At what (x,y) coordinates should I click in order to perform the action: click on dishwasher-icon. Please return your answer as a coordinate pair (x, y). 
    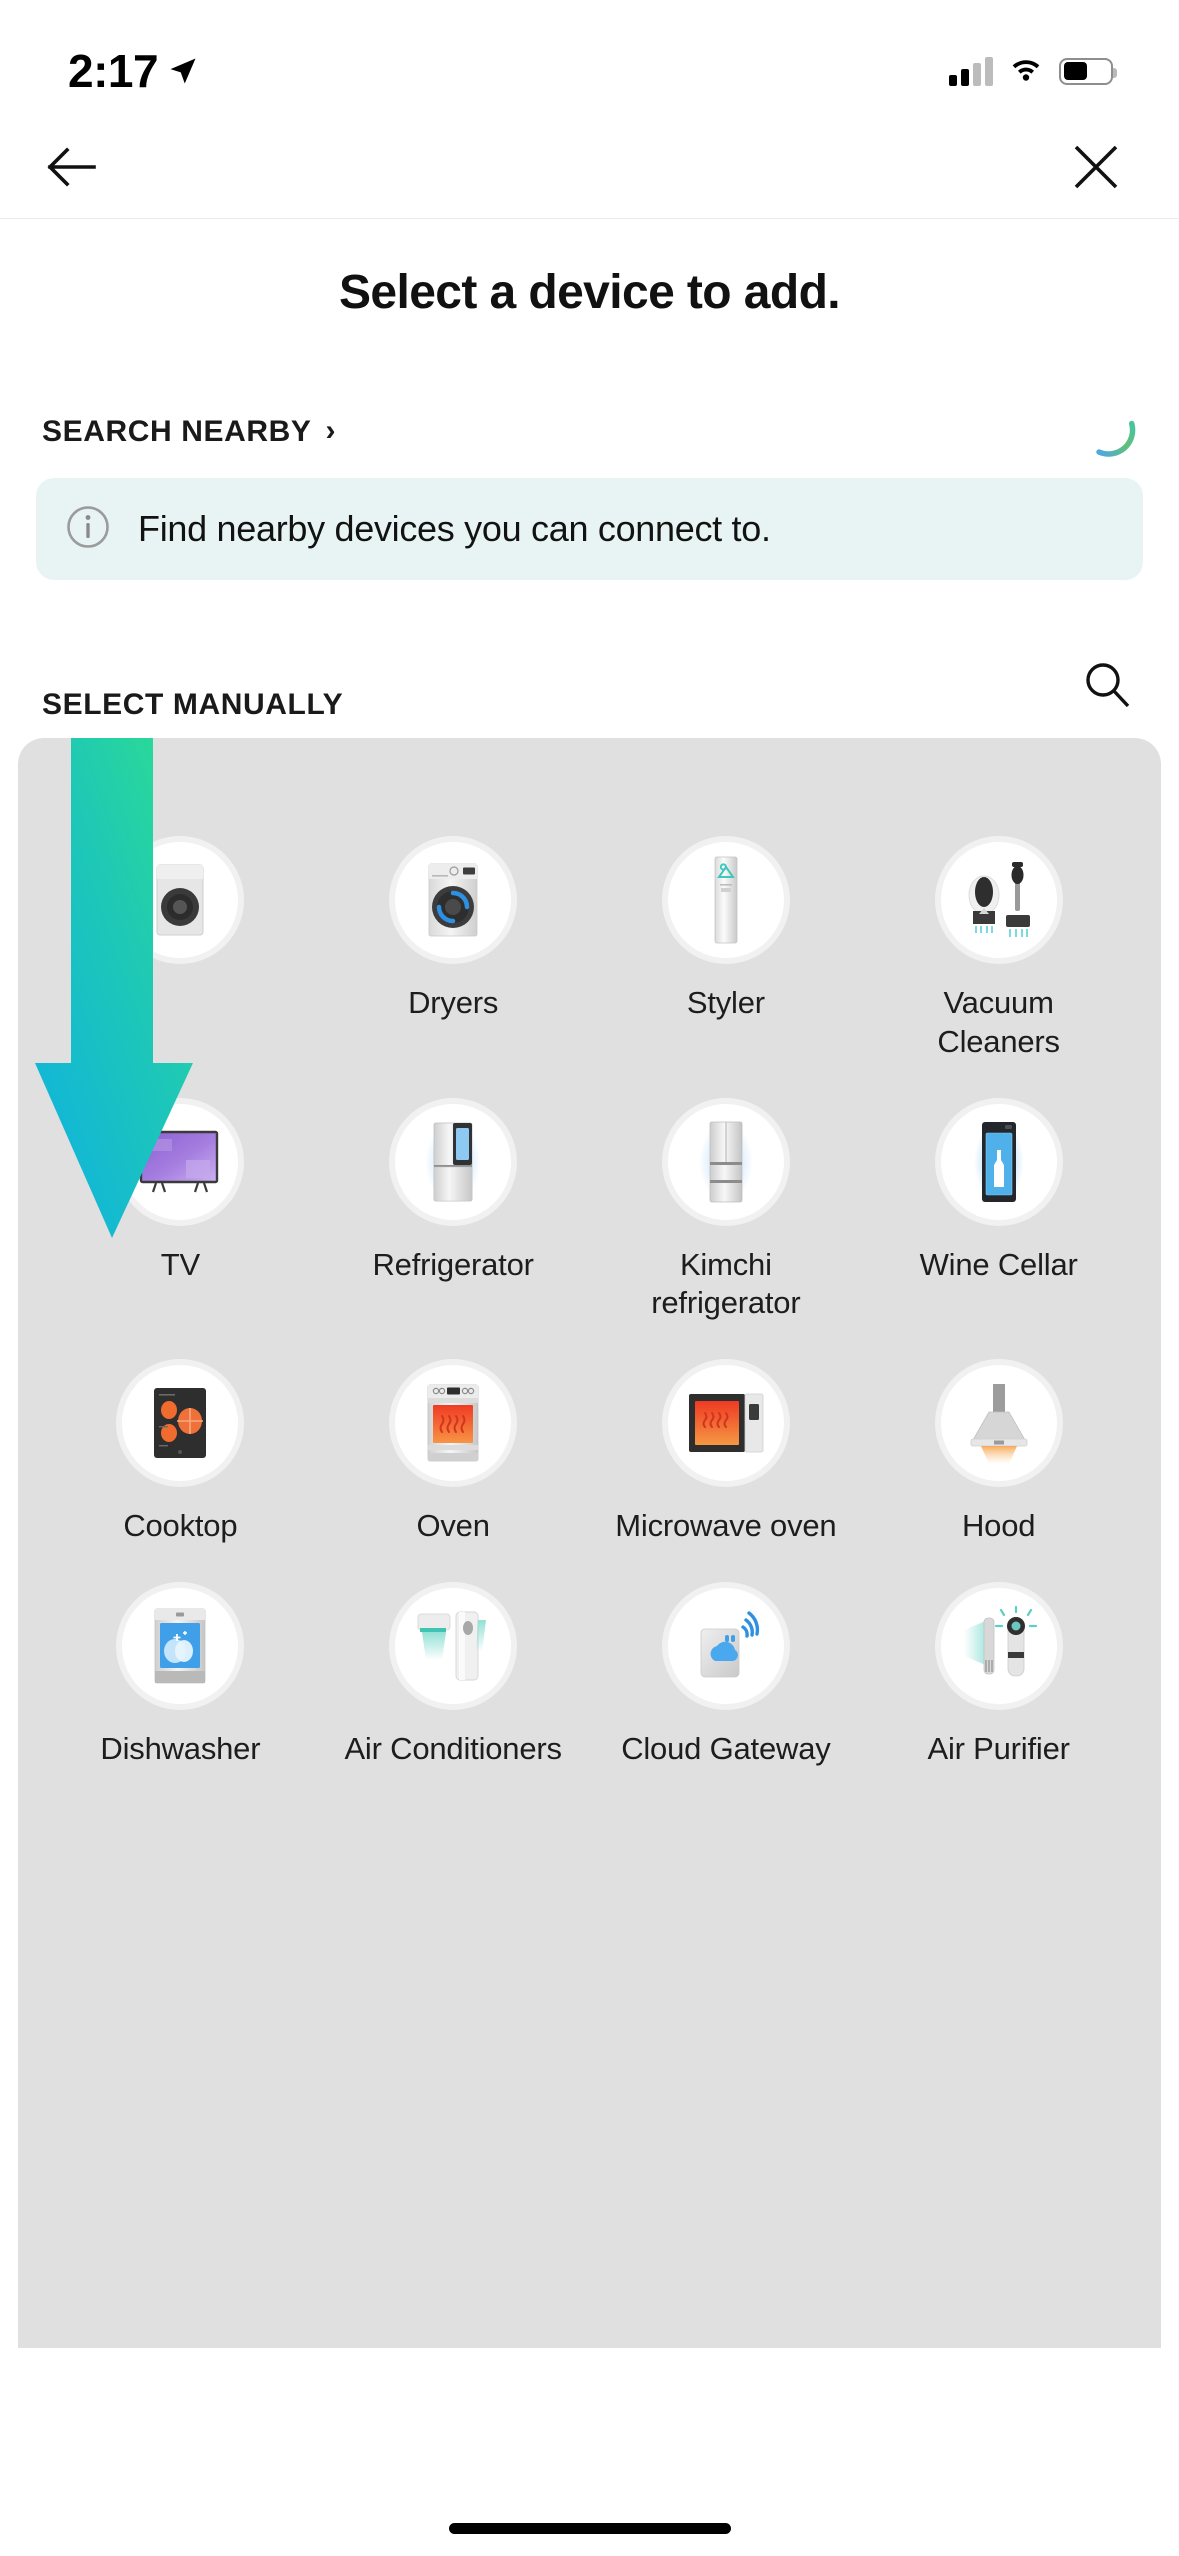
    Looking at the image, I should click on (180, 1646).